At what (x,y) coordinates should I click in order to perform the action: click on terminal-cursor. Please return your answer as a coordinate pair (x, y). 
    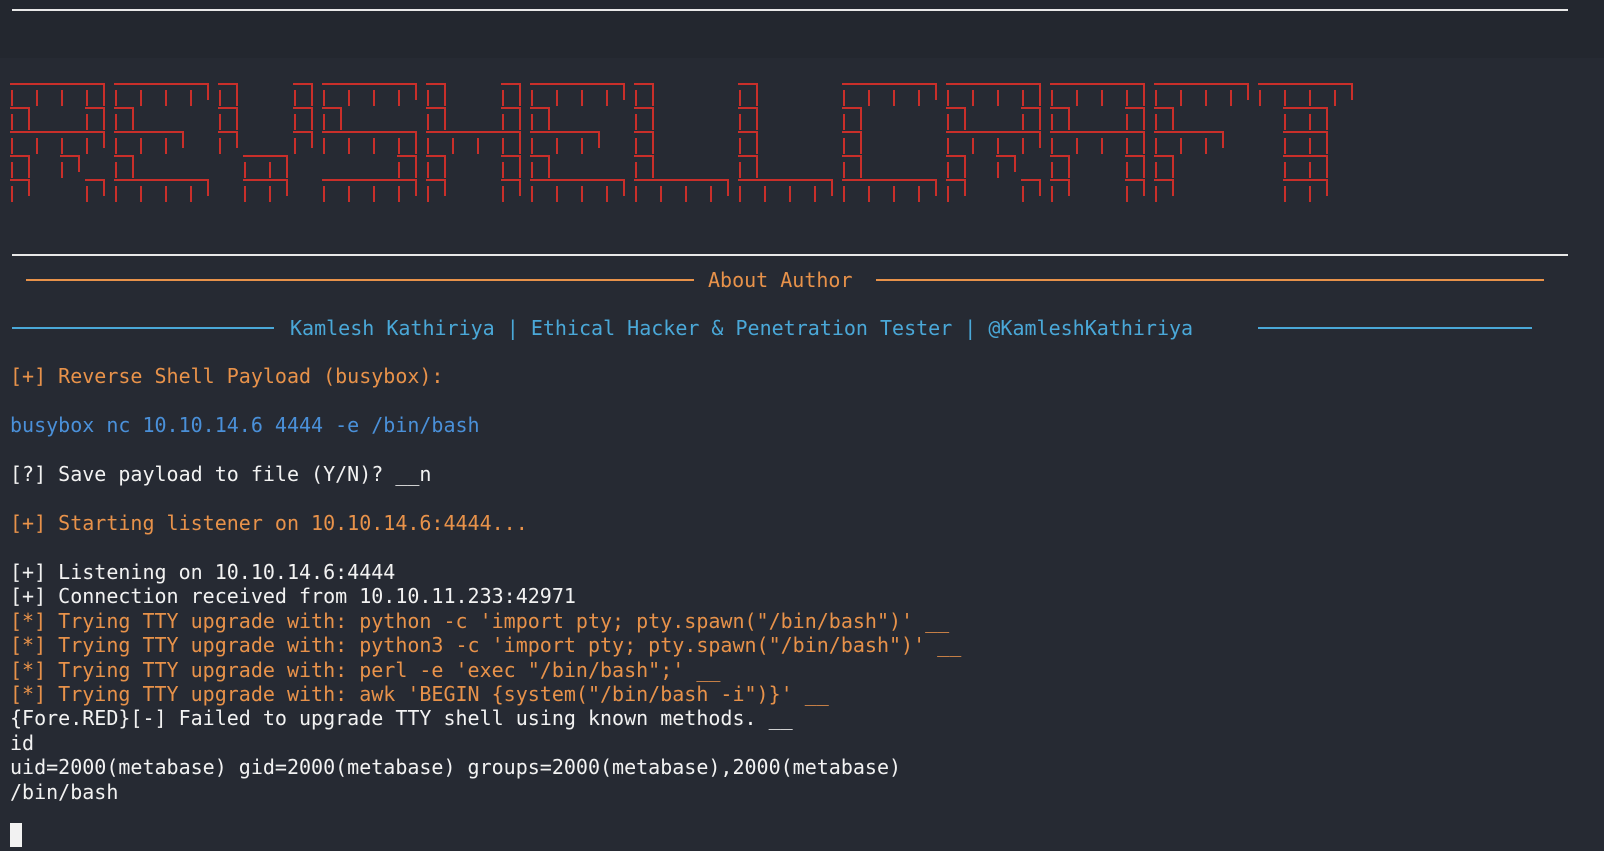
    Looking at the image, I should click on (16, 835).